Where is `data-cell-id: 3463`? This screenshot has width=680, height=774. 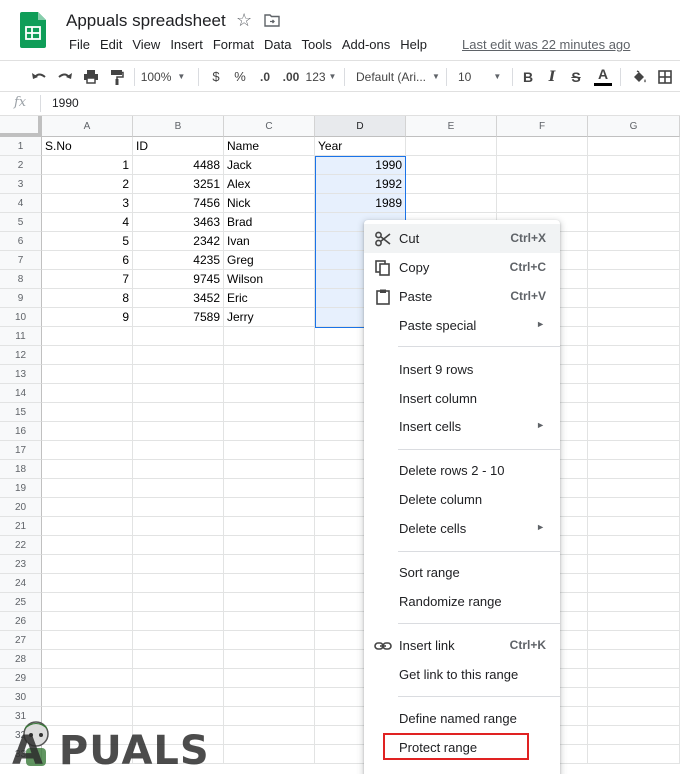
data-cell-id: 3463 is located at coordinates (178, 222).